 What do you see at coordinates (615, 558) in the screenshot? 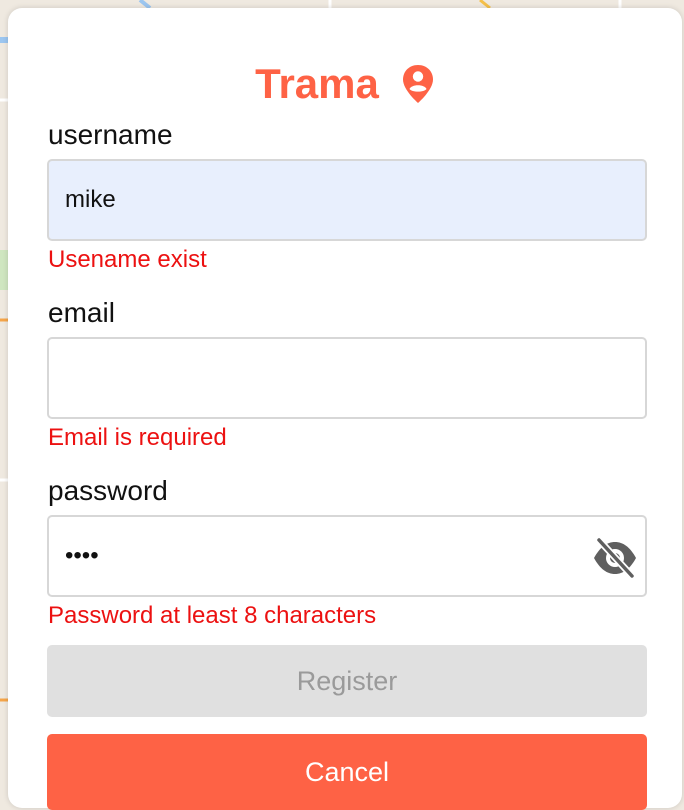
I see `eye-off-icon` at bounding box center [615, 558].